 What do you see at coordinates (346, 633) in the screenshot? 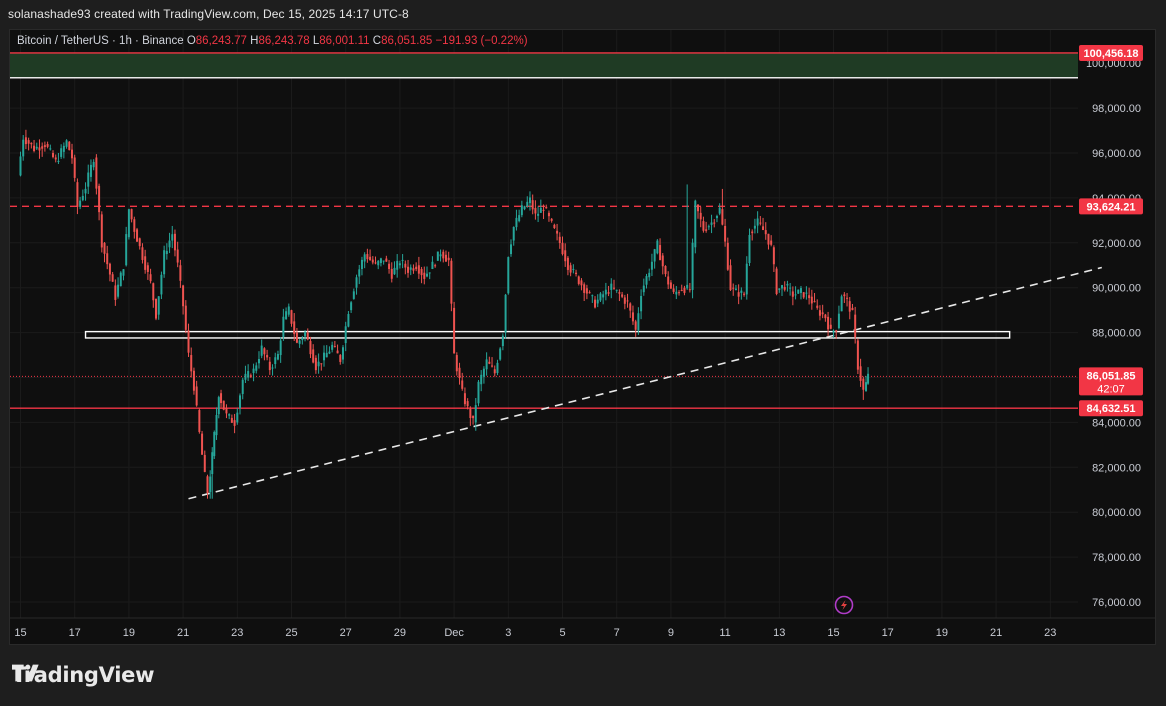
I see `x-tick-label: 27` at bounding box center [346, 633].